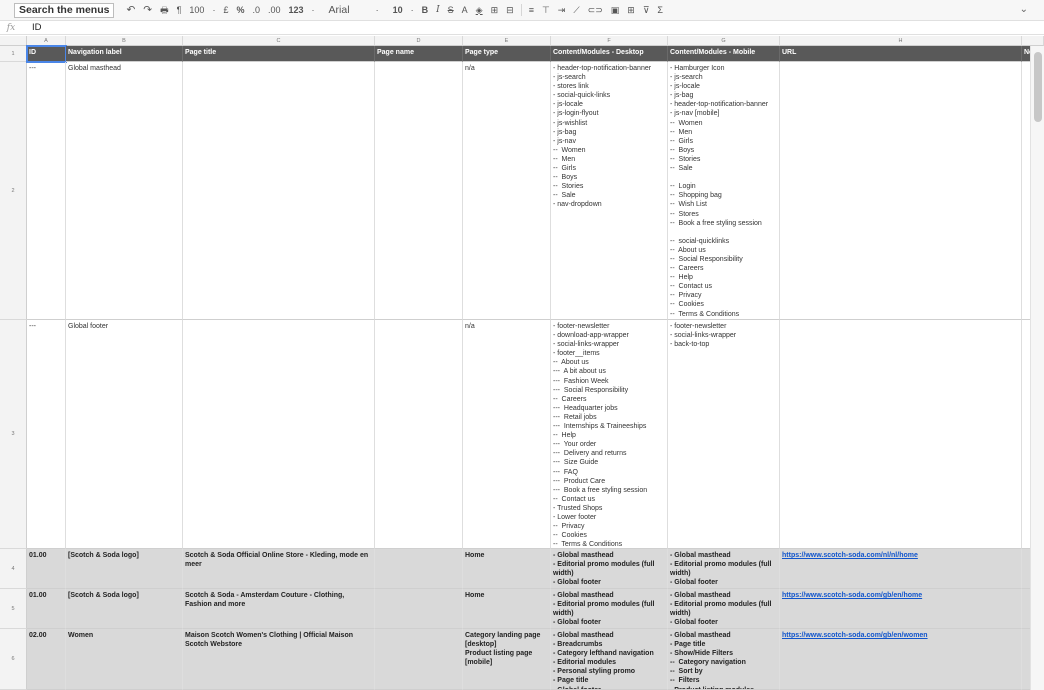 This screenshot has width=1044, height=690. I want to click on cell-h3, so click(901, 434).